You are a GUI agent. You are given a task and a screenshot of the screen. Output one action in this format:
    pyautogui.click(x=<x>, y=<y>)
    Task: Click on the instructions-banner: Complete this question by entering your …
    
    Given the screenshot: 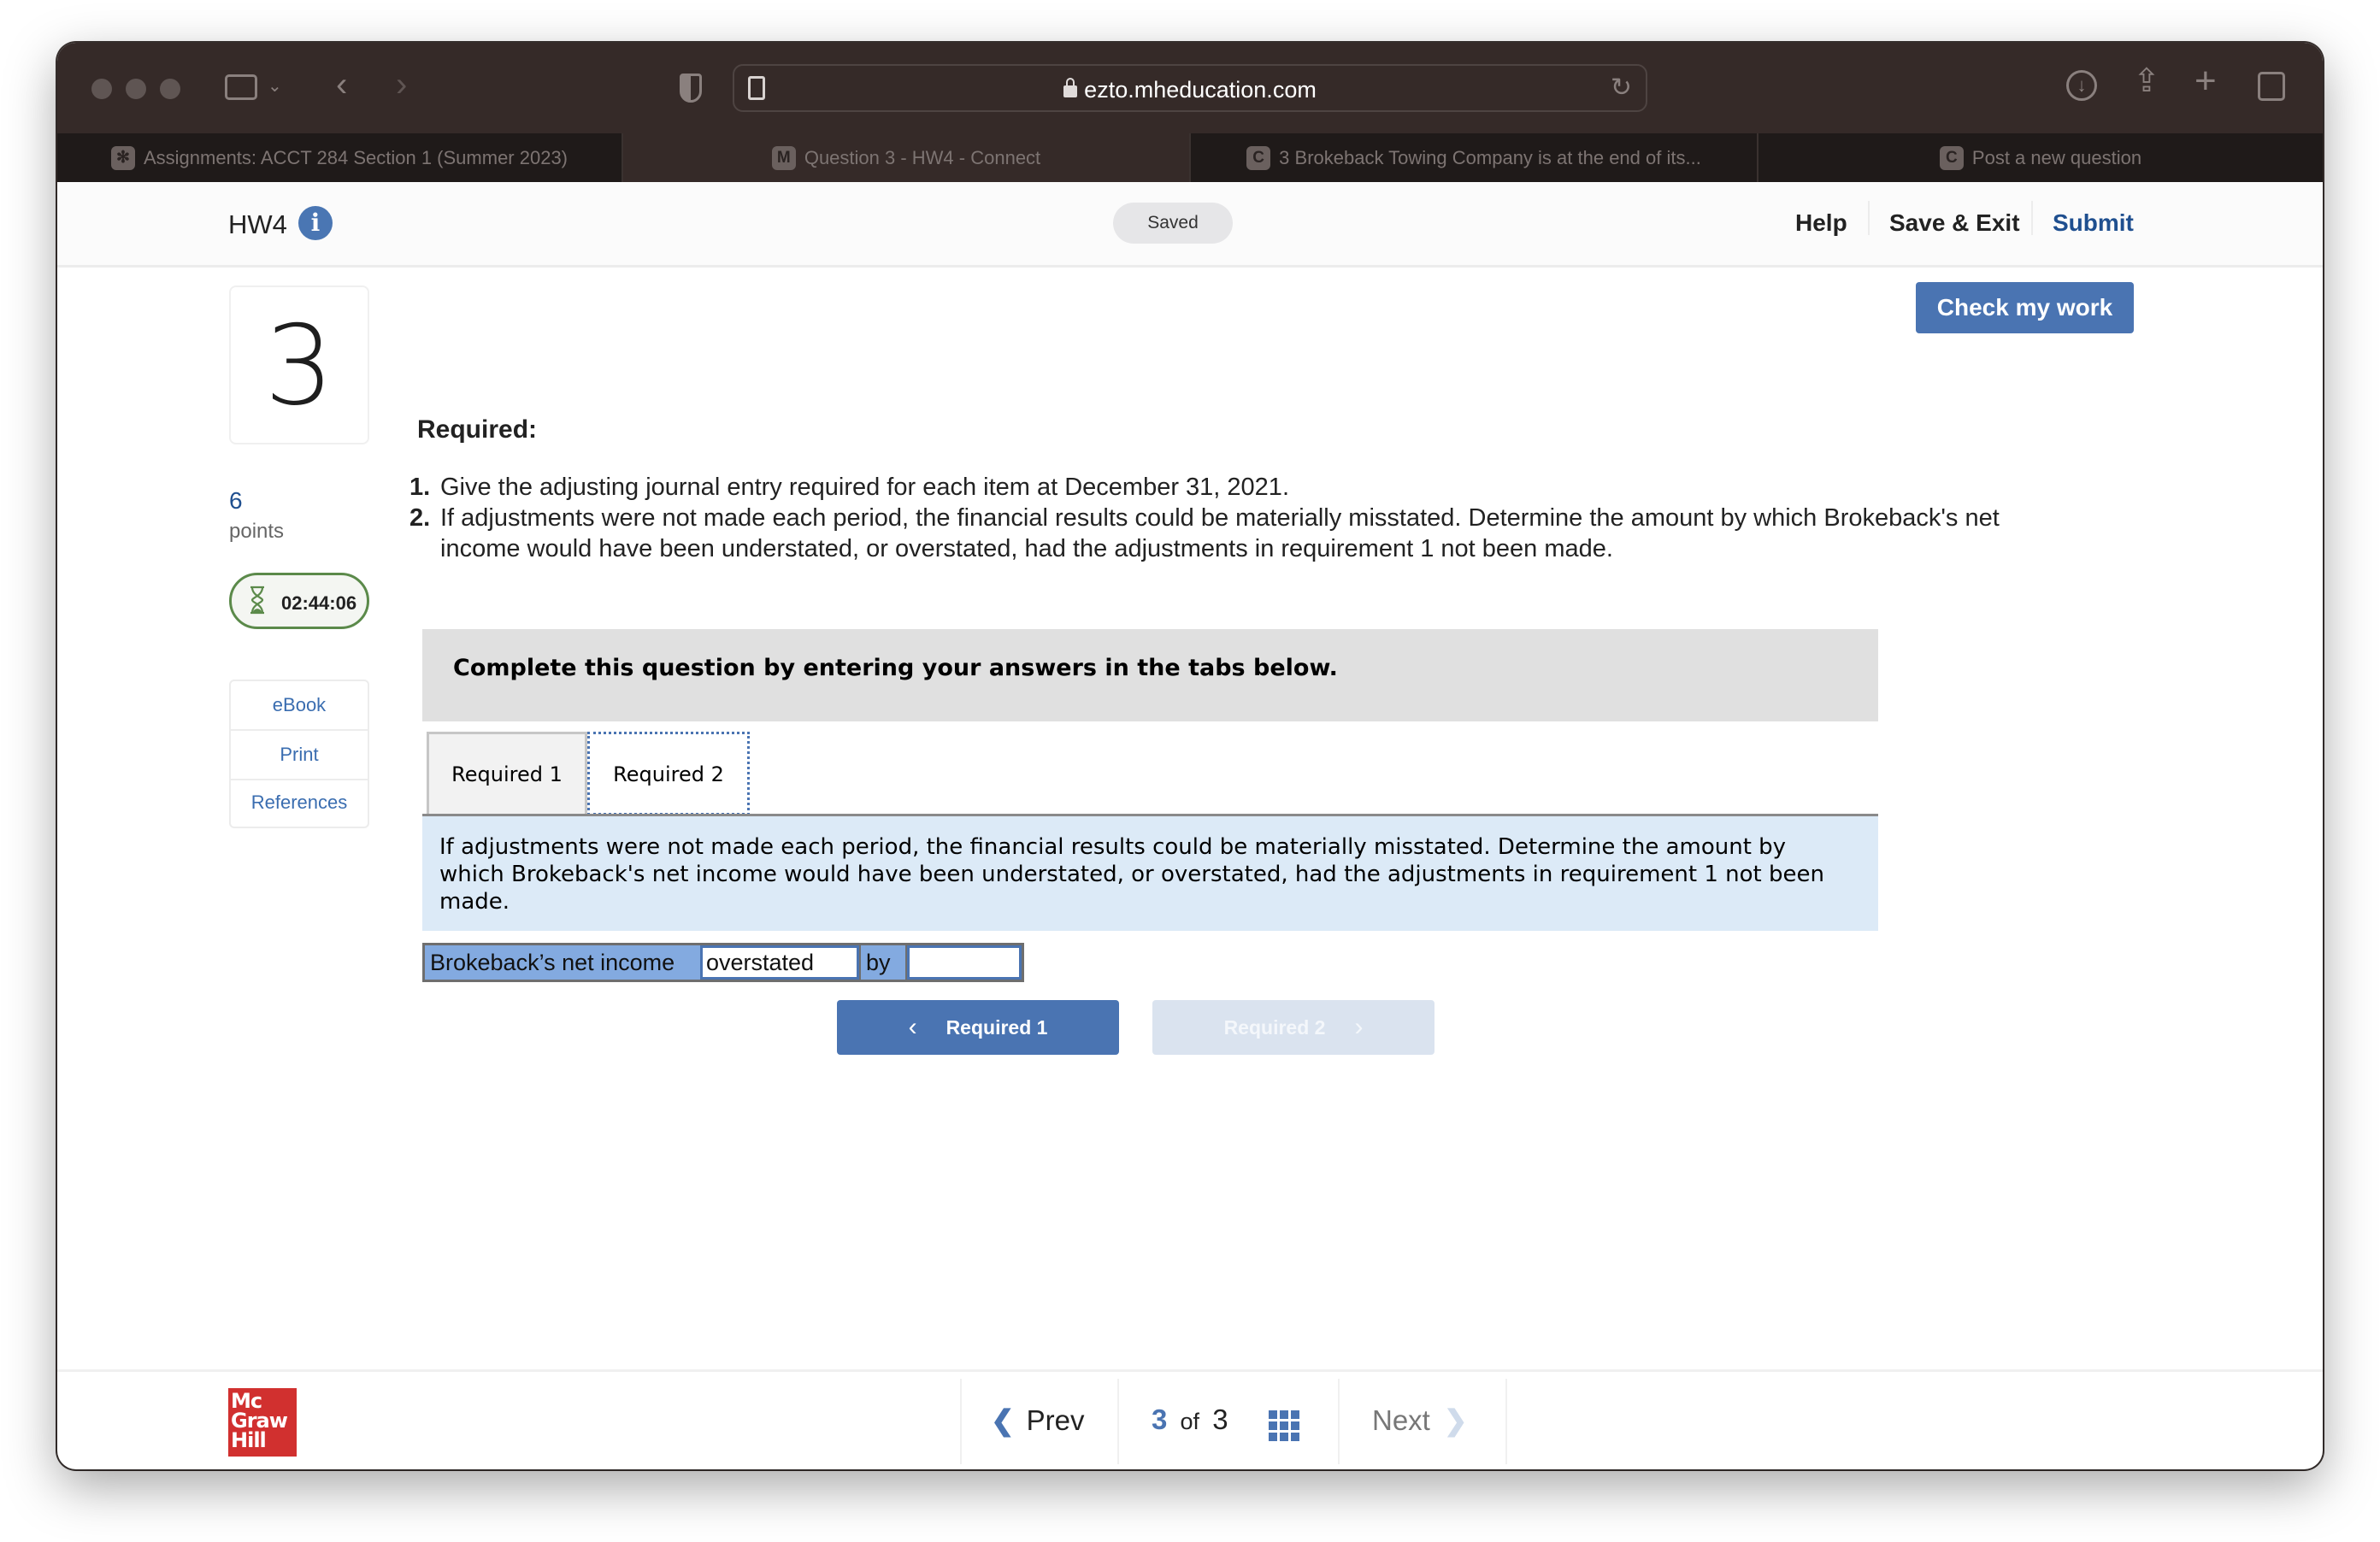 What is the action you would take?
    pyautogui.click(x=1150, y=675)
    